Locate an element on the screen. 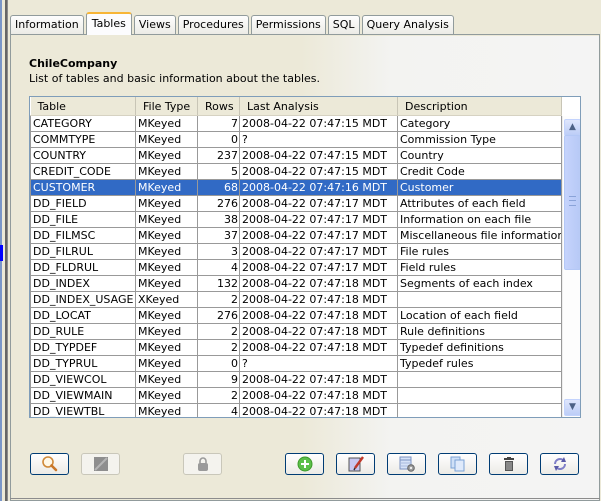 The height and width of the screenshot is (501, 601). column-header-file-type: File Type is located at coordinates (166, 106).